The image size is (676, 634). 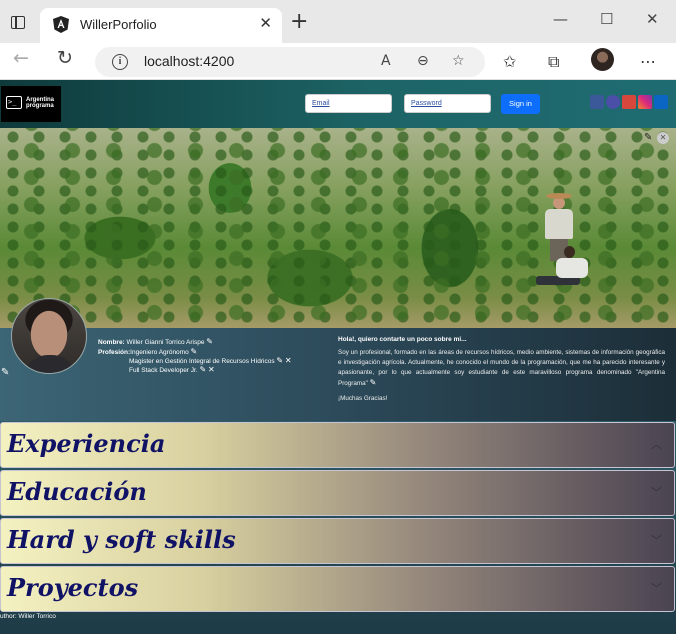 I want to click on profile-photo, so click(x=49, y=336).